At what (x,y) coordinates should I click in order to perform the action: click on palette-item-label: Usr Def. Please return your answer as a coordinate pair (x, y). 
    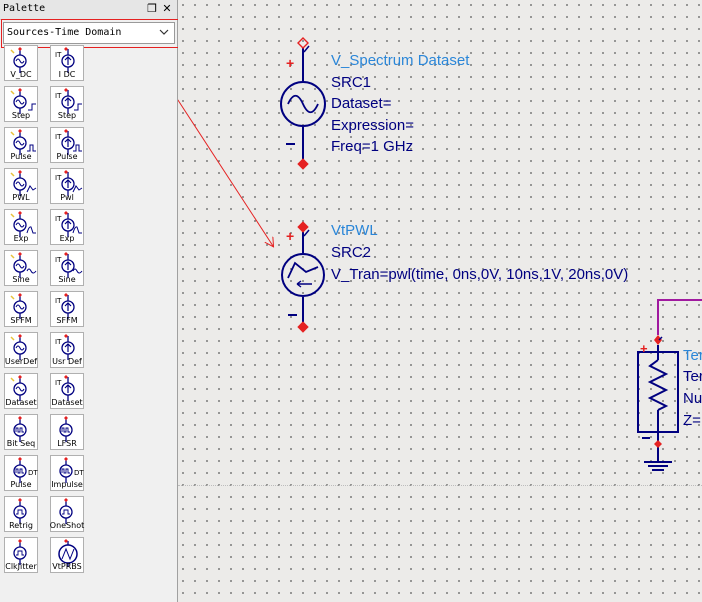
    Looking at the image, I should click on (67, 361).